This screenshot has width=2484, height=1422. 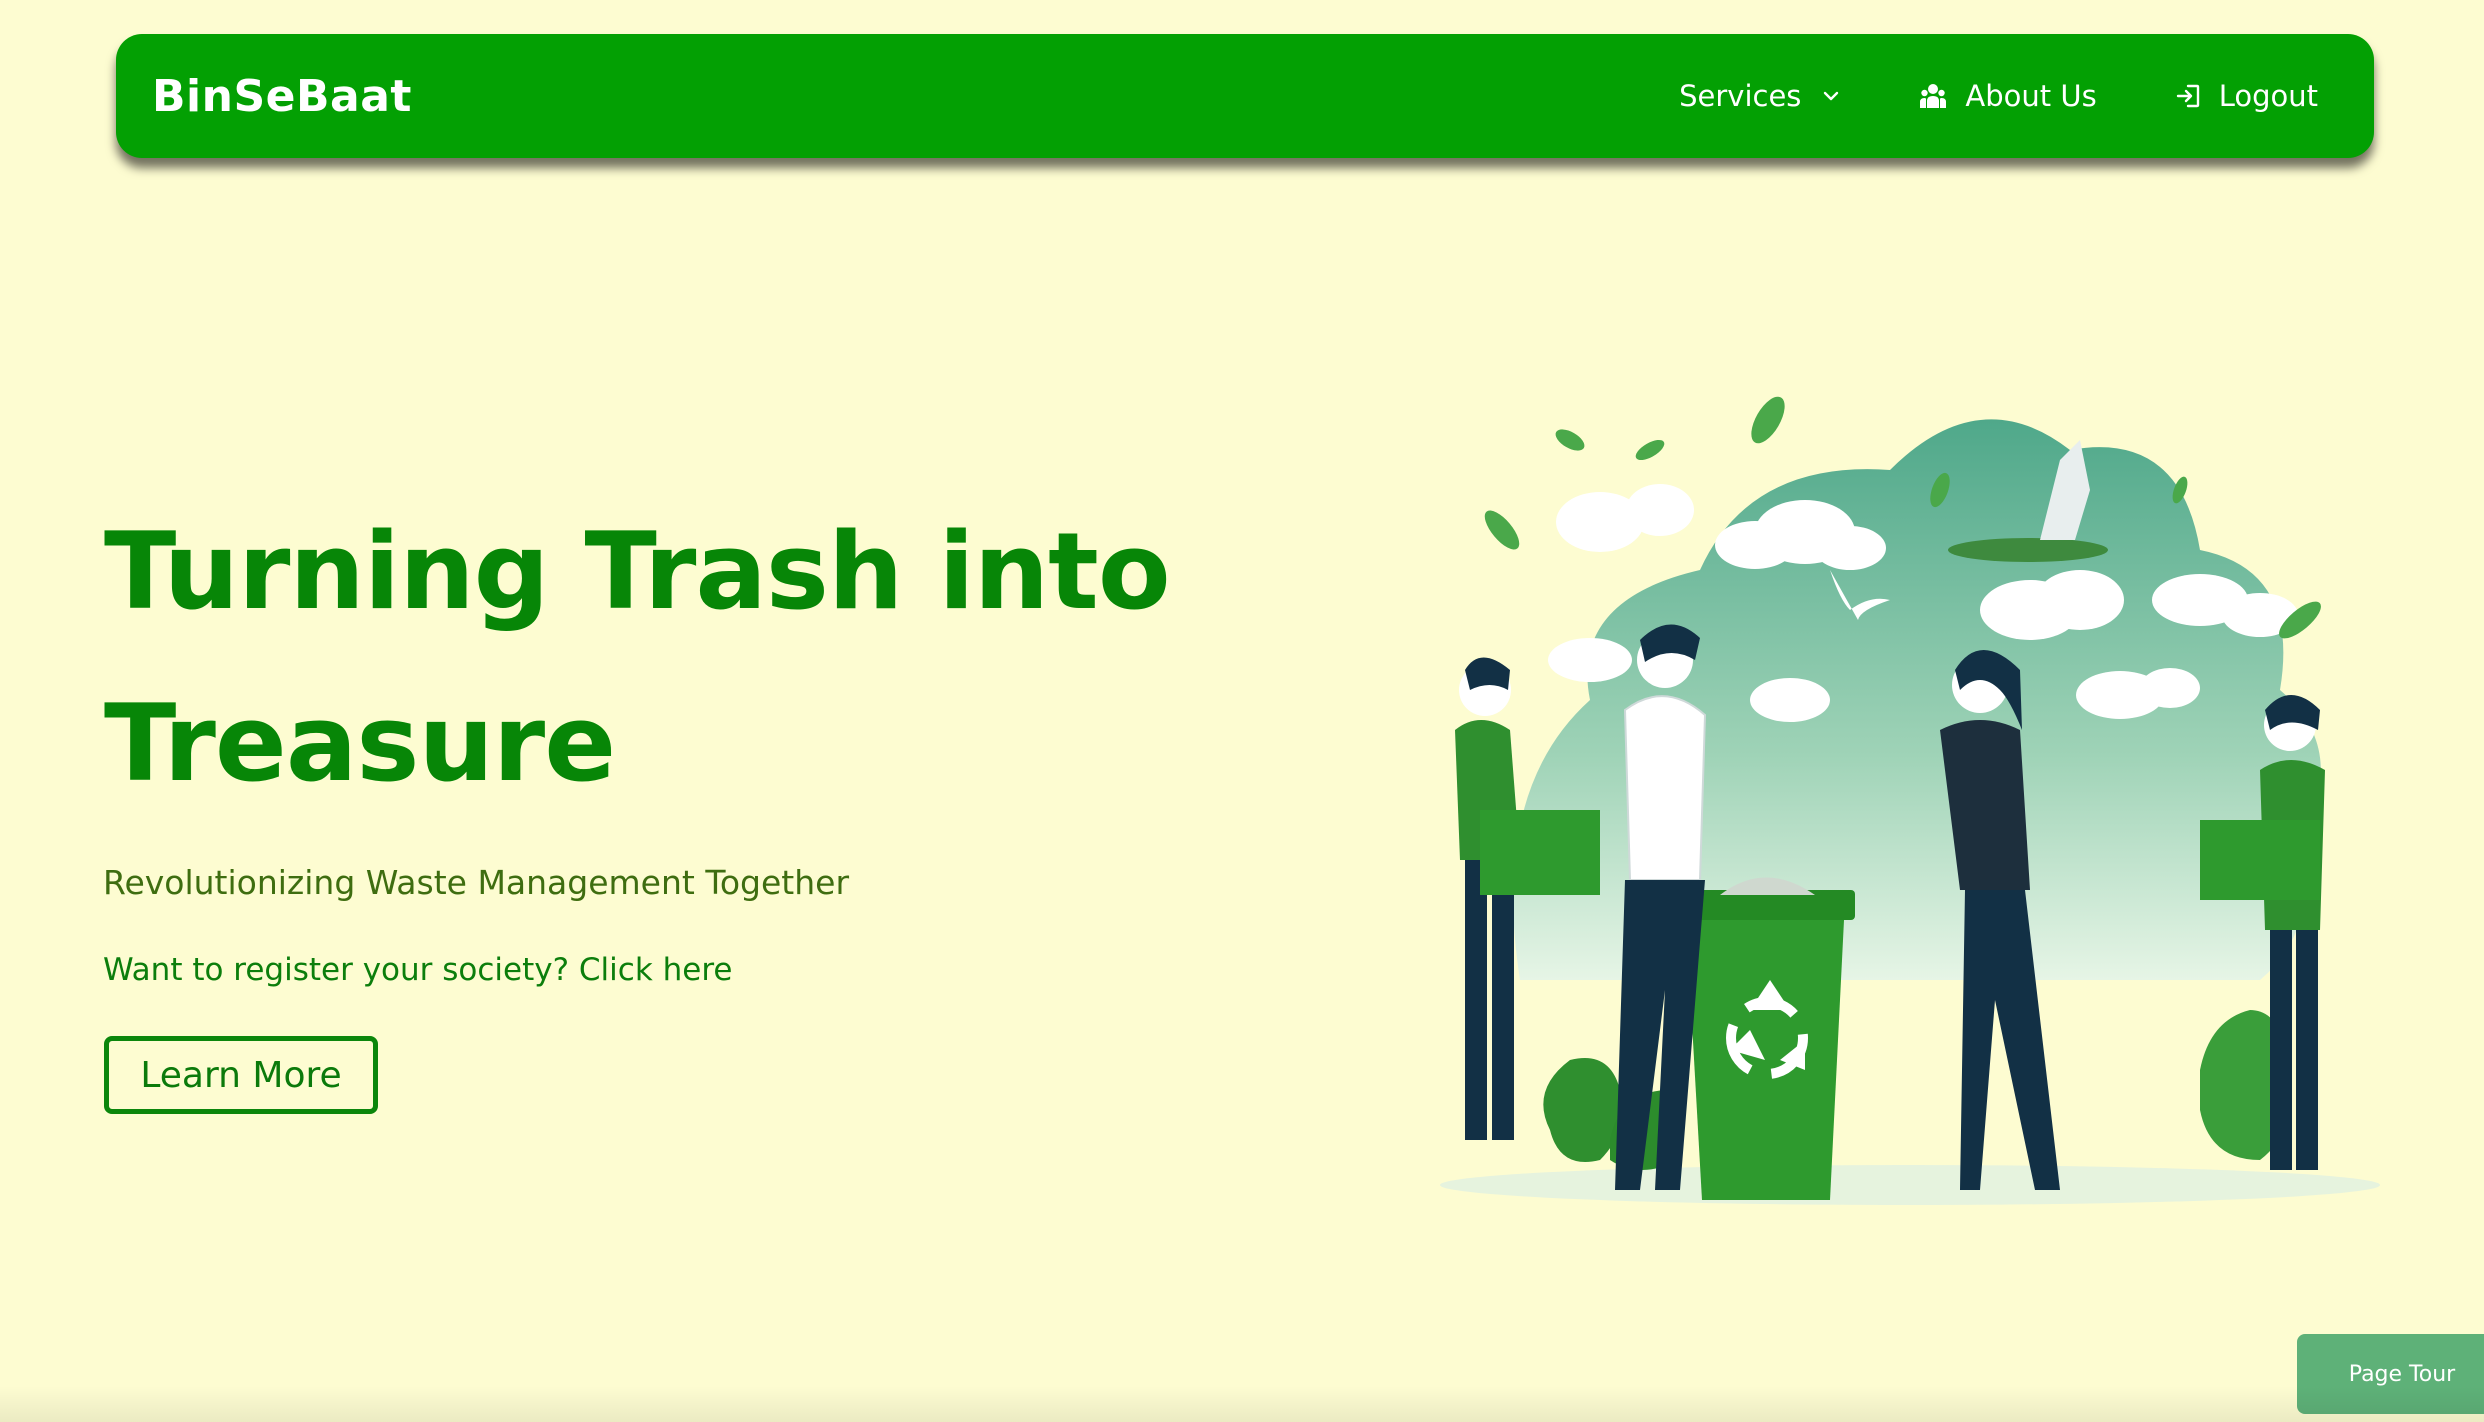 What do you see at coordinates (1831, 96) in the screenshot?
I see `chevron-down-icon` at bounding box center [1831, 96].